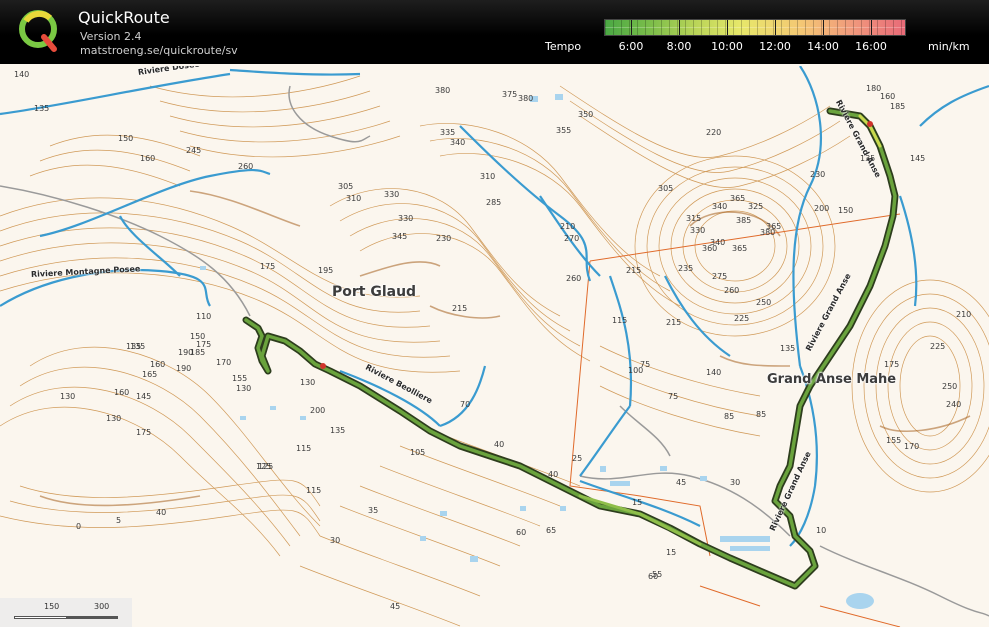 The height and width of the screenshot is (627, 989). Describe the element at coordinates (714, 132) in the screenshot. I see `contour-label: 220` at that location.